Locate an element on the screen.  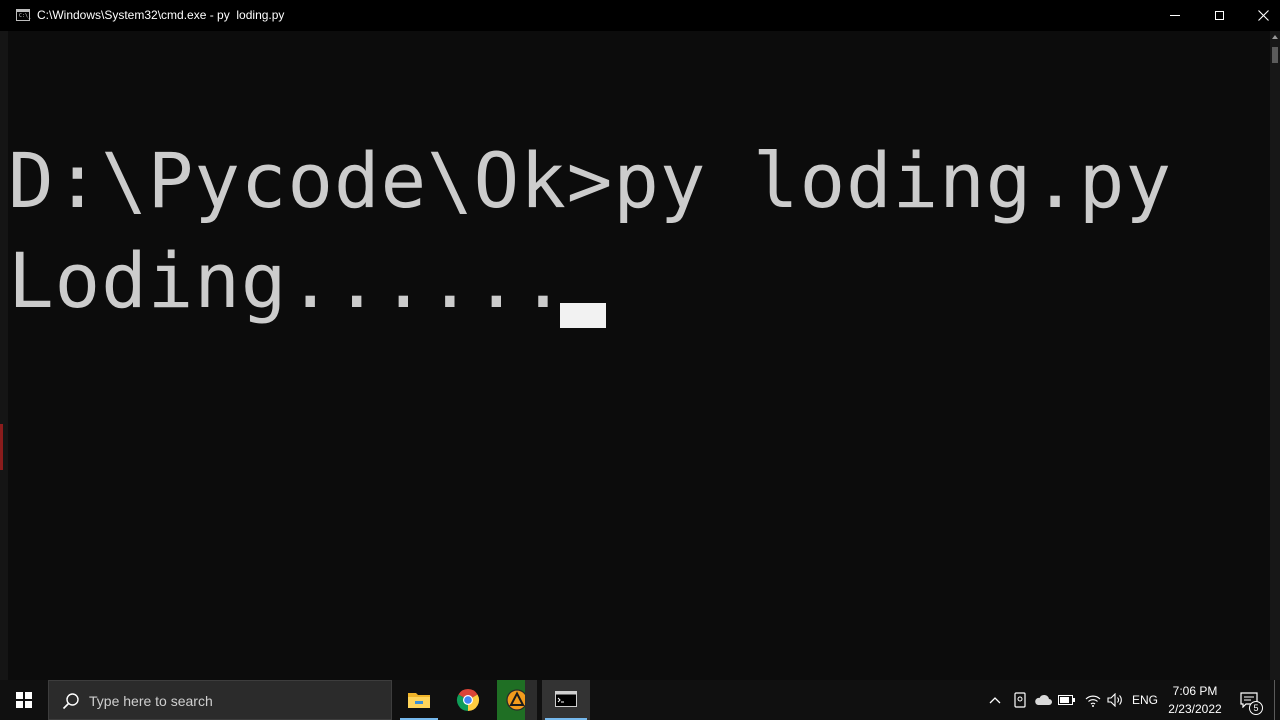
taskbar-aimp-edge is located at coordinates (531, 700).